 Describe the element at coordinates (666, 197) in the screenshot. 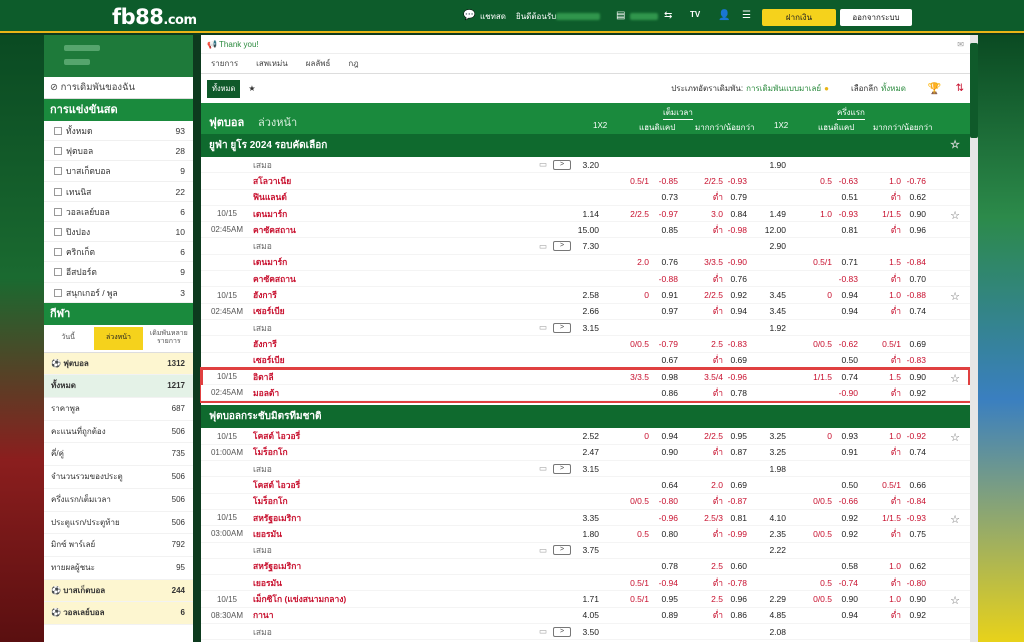

I see `odds-value: 0.73` at that location.